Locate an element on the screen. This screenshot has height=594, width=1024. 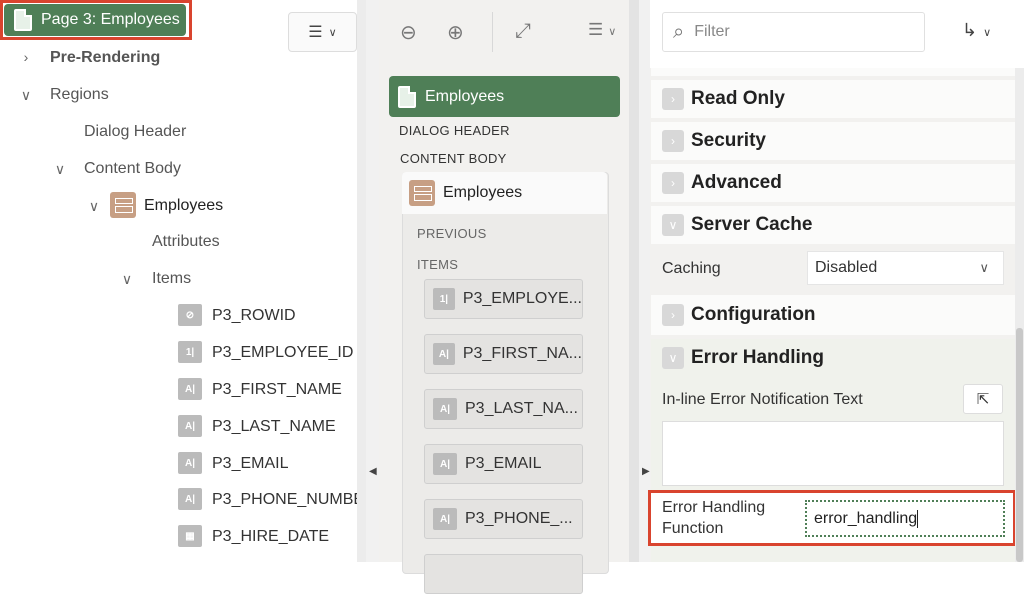
inline-error-label: In-line Error Notification Text is located at coordinates (762, 399).